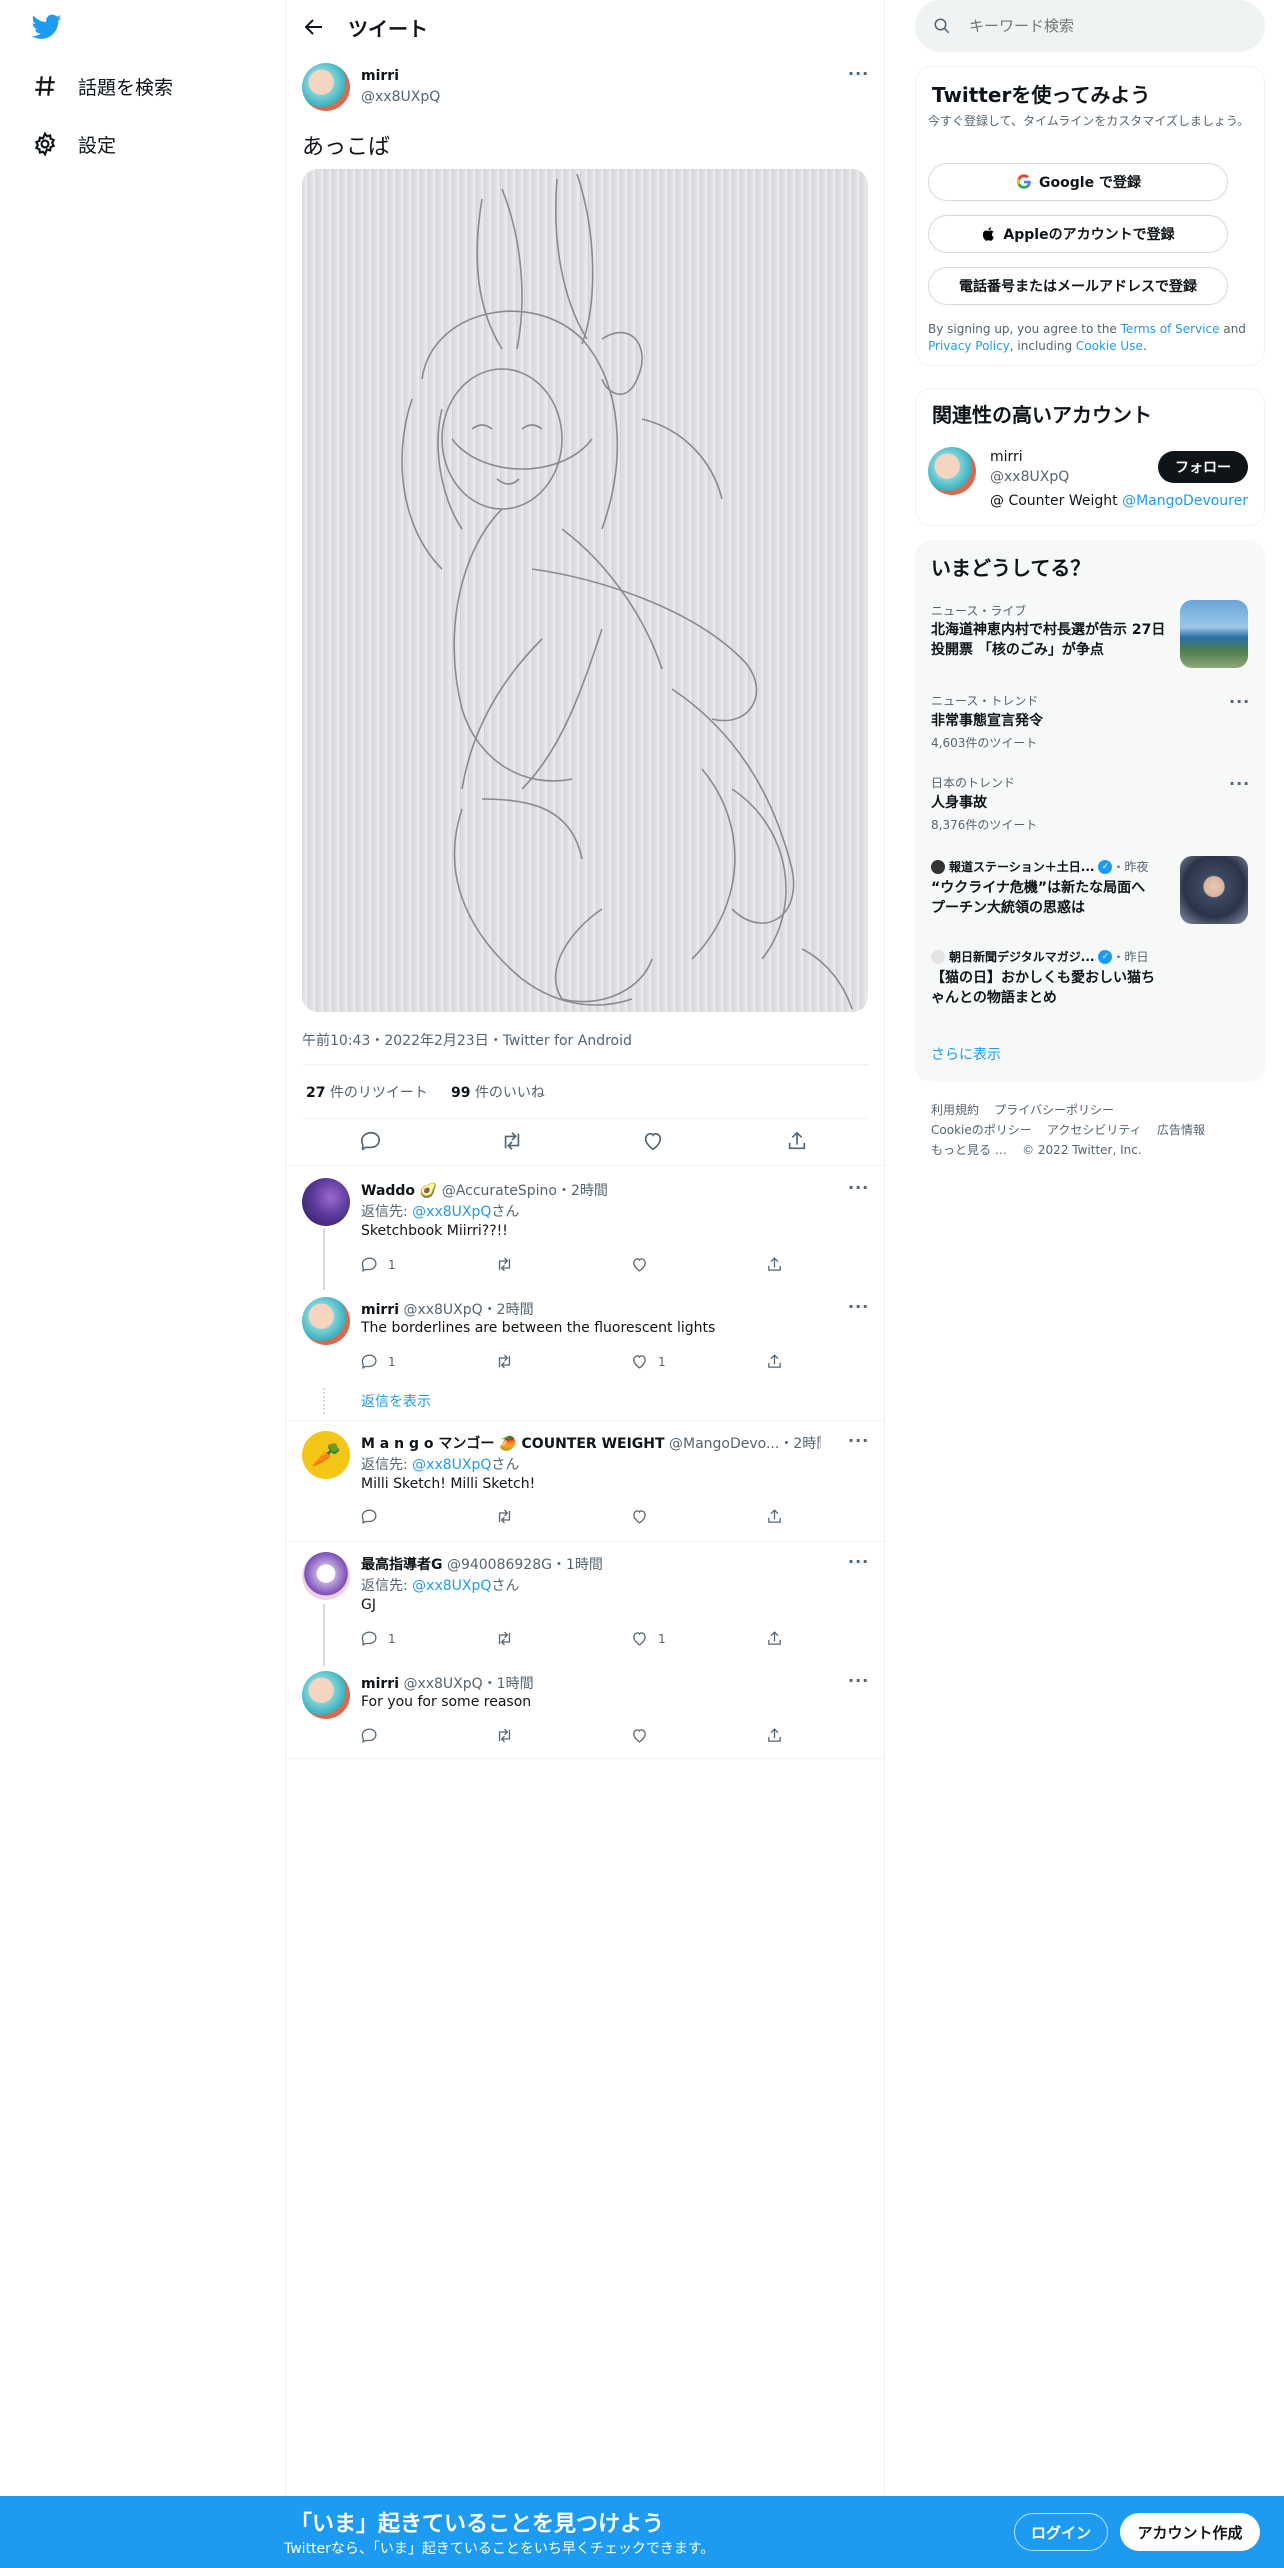  What do you see at coordinates (467, 1040) in the screenshot?
I see `tweet-timestamp: 午前10:43・2022年2月23日・Twitter for Android` at bounding box center [467, 1040].